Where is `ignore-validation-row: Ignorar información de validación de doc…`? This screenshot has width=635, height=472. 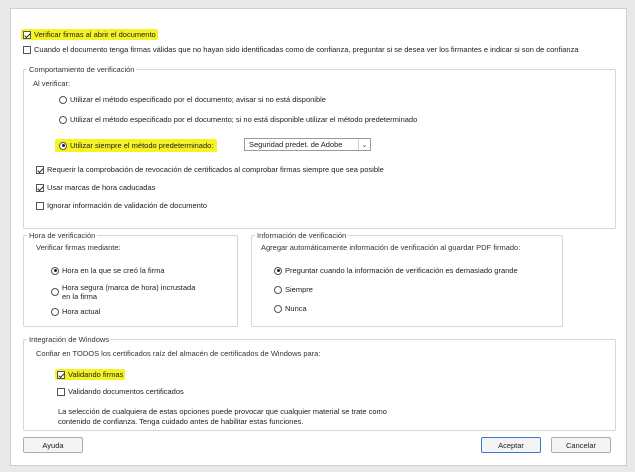 ignore-validation-row: Ignorar información de validación de doc… is located at coordinates (121, 205).